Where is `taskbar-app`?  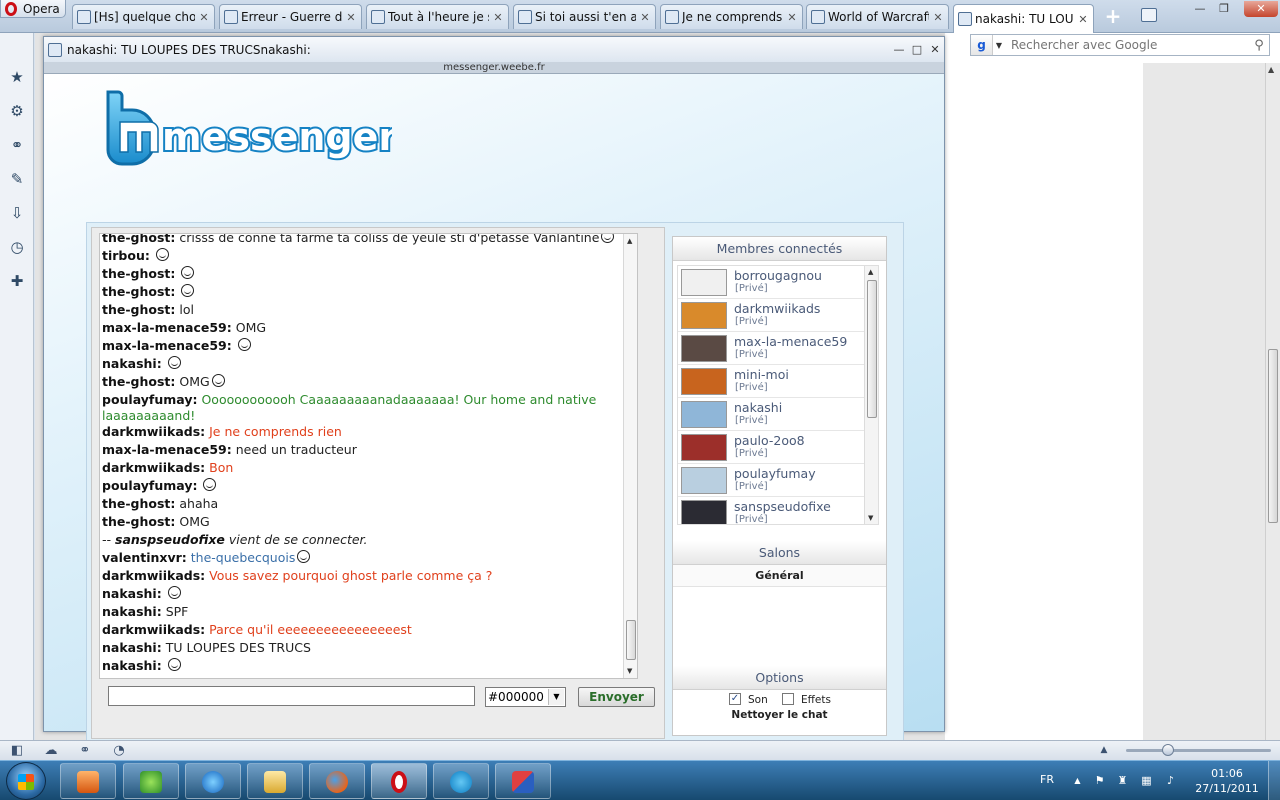
taskbar-app is located at coordinates (523, 781).